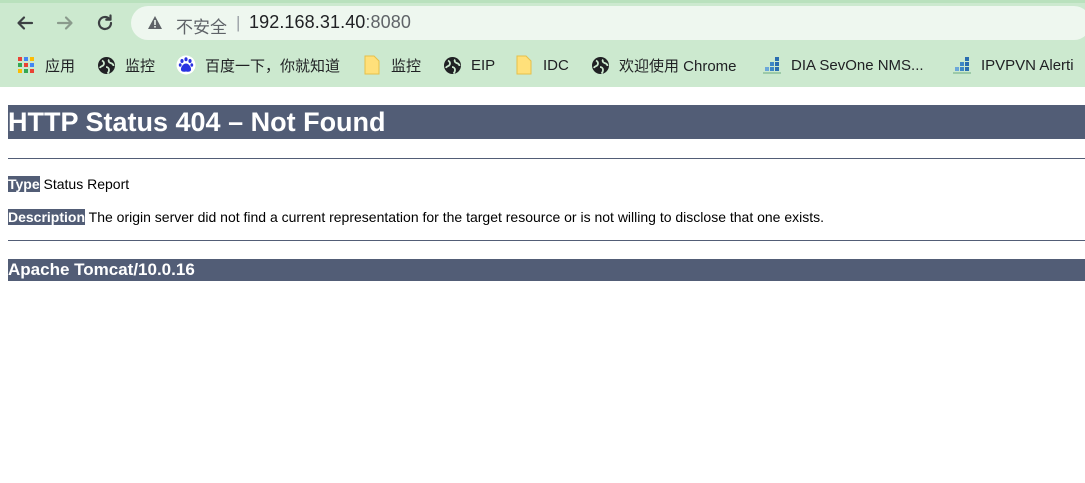 This screenshot has height=483, width=1085. What do you see at coordinates (24, 184) in the screenshot?
I see `type-label: Type` at bounding box center [24, 184].